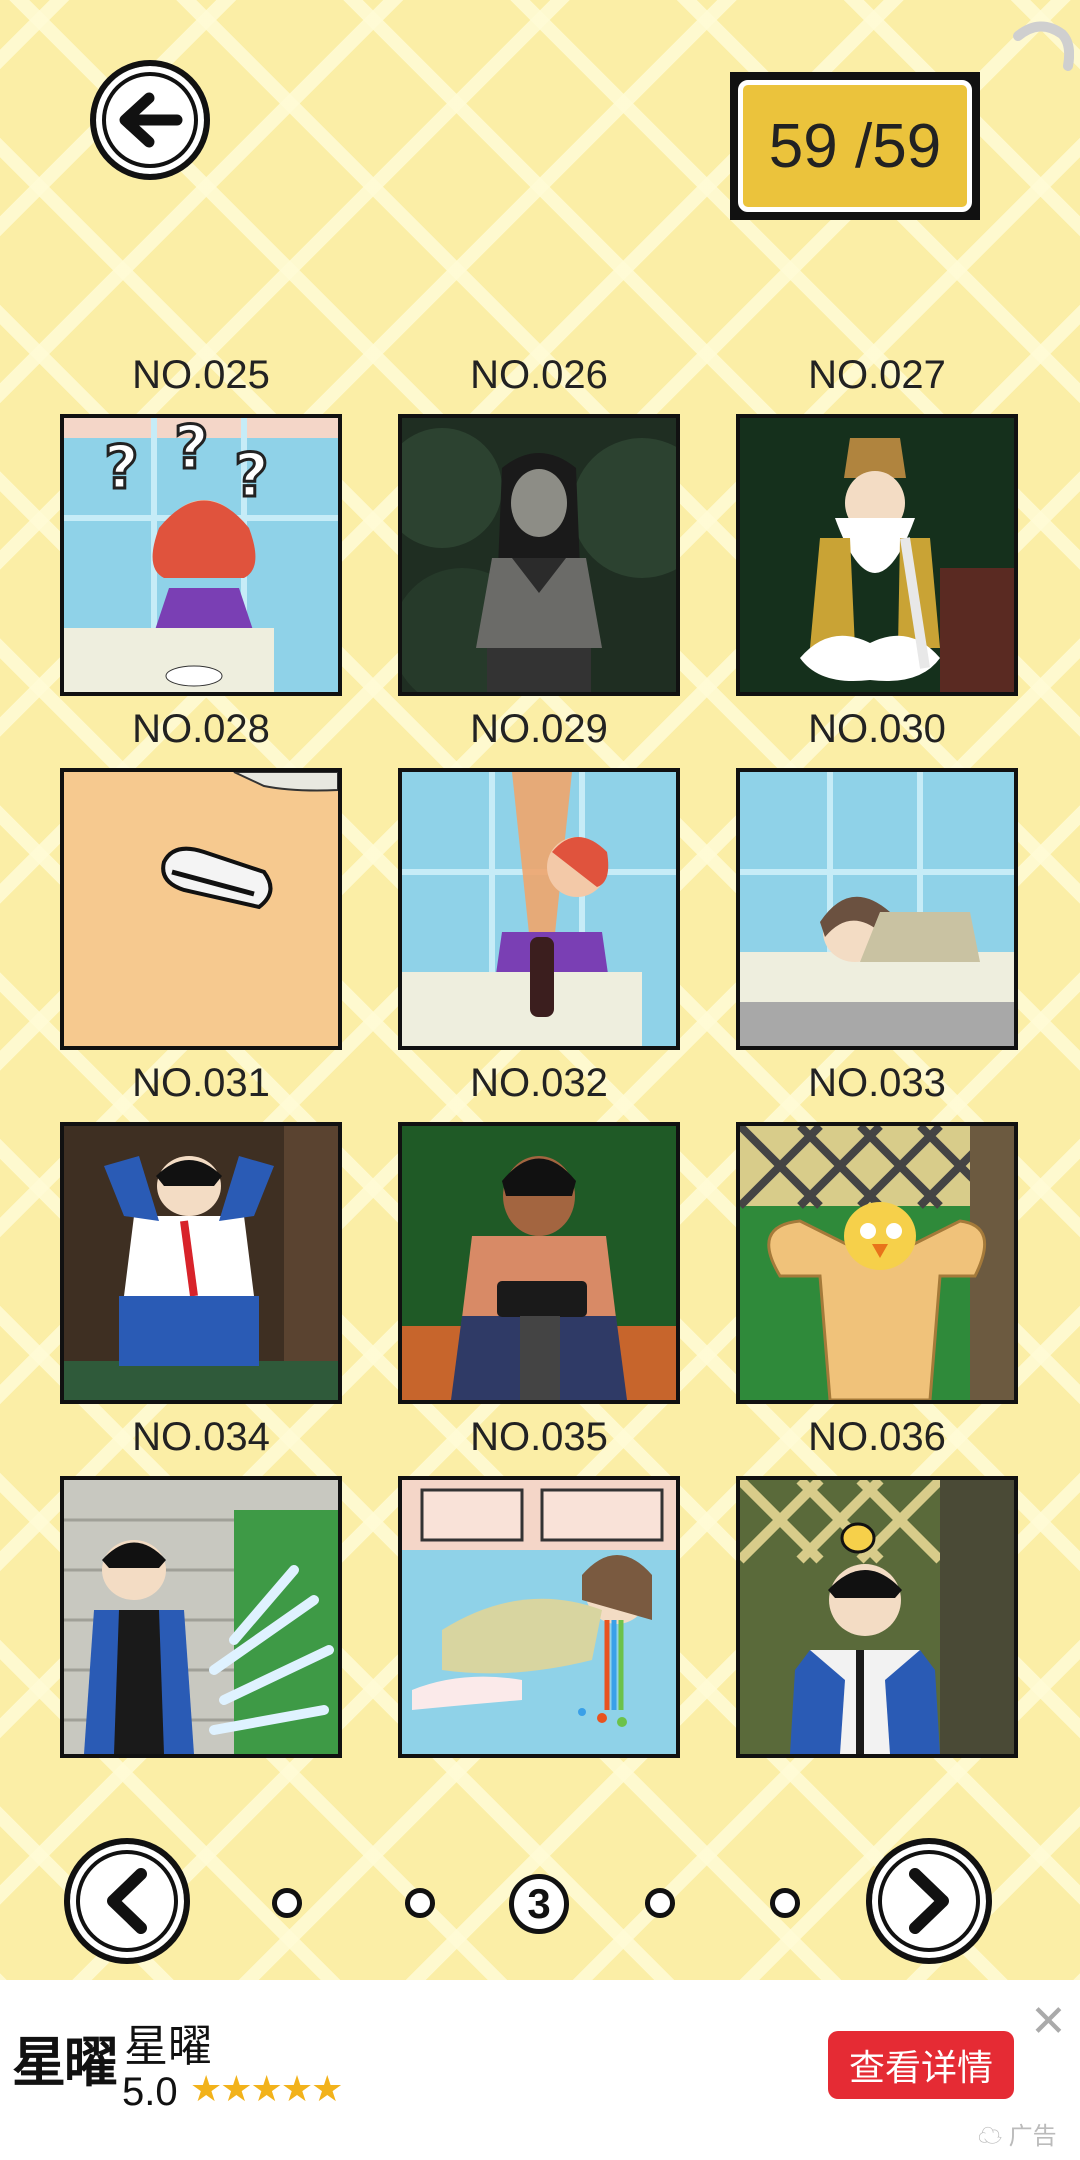 The width and height of the screenshot is (1080, 2160). What do you see at coordinates (201, 375) in the screenshot?
I see `item-label: NO.025` at bounding box center [201, 375].